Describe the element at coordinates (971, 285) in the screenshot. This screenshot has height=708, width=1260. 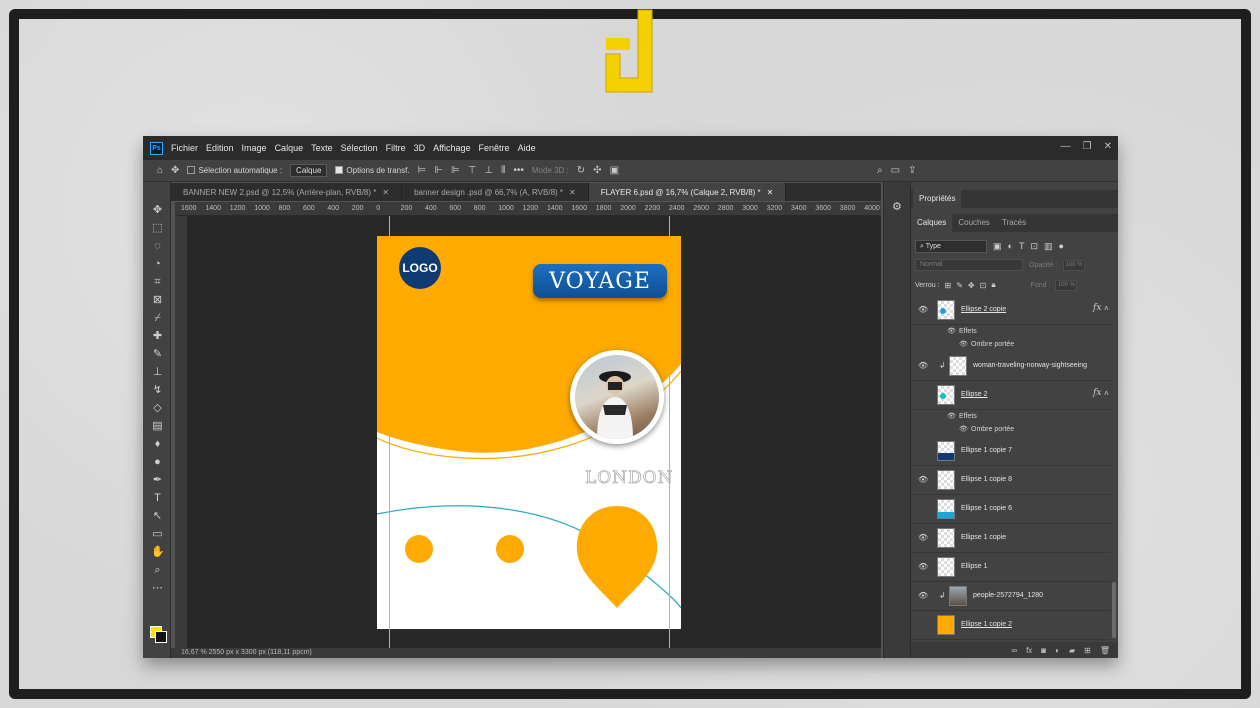
I see `lock-position-icon: ✥` at that location.